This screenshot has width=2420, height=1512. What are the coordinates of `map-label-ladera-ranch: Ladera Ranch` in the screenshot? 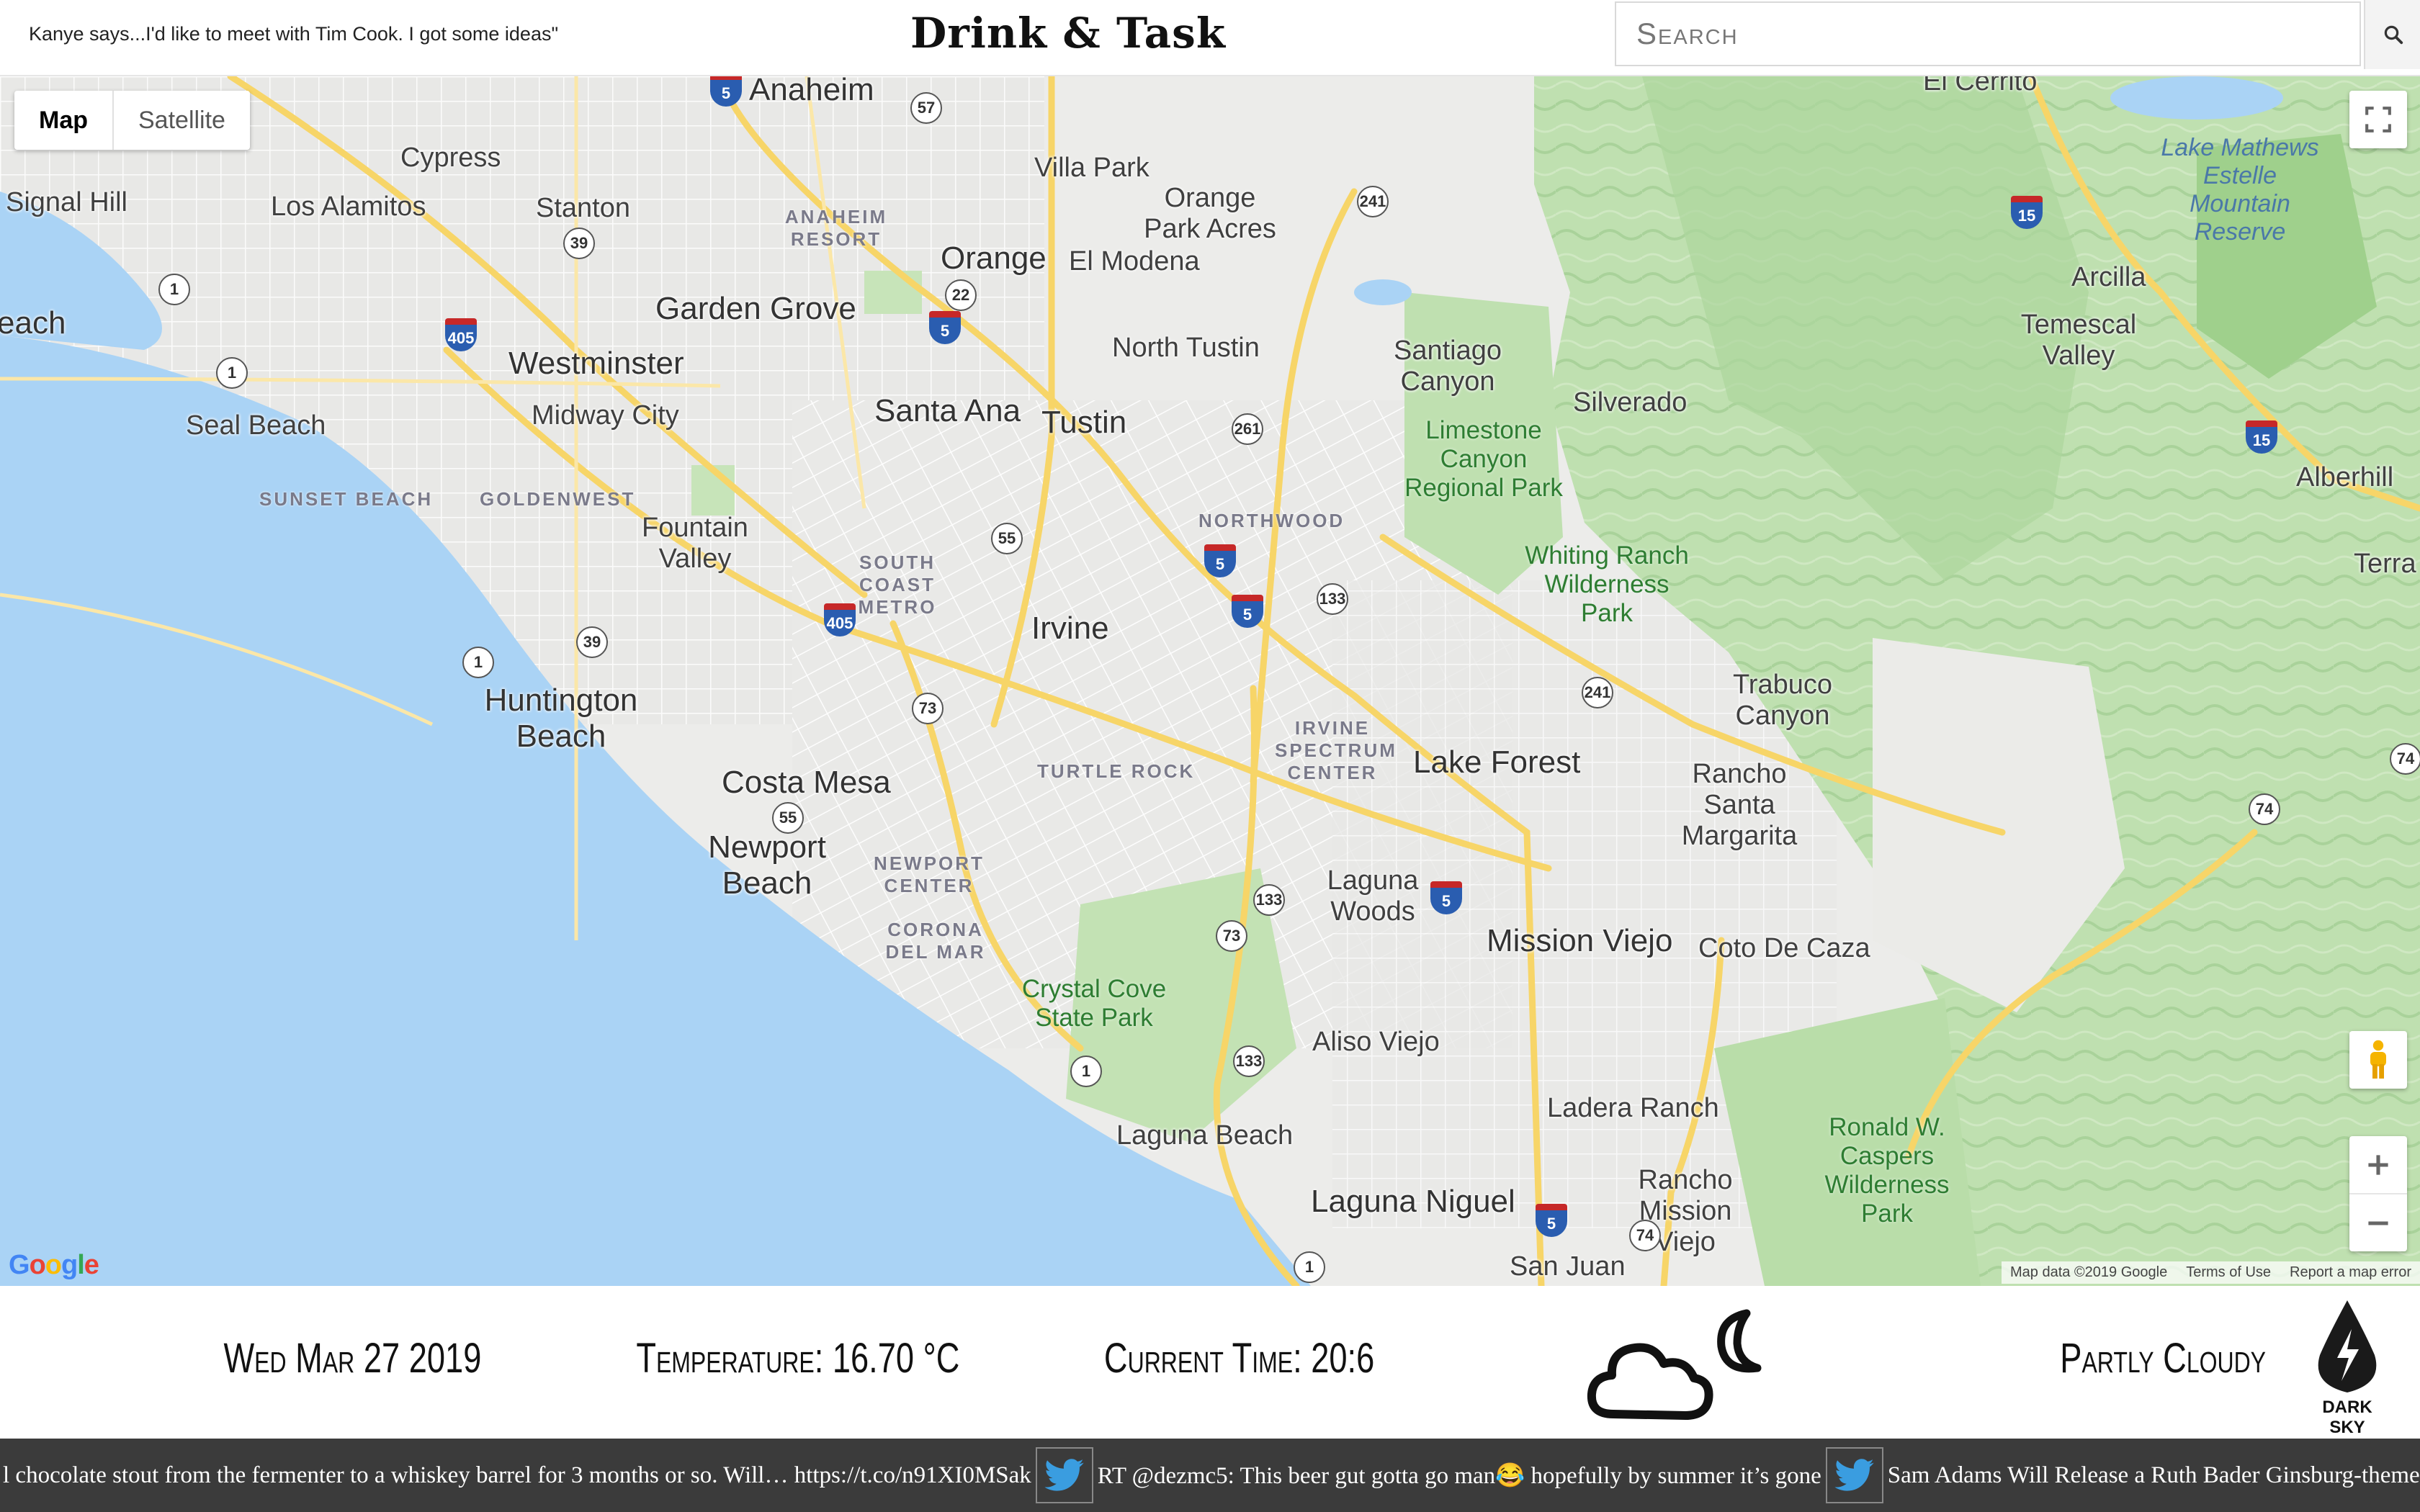 It's located at (1633, 1108).